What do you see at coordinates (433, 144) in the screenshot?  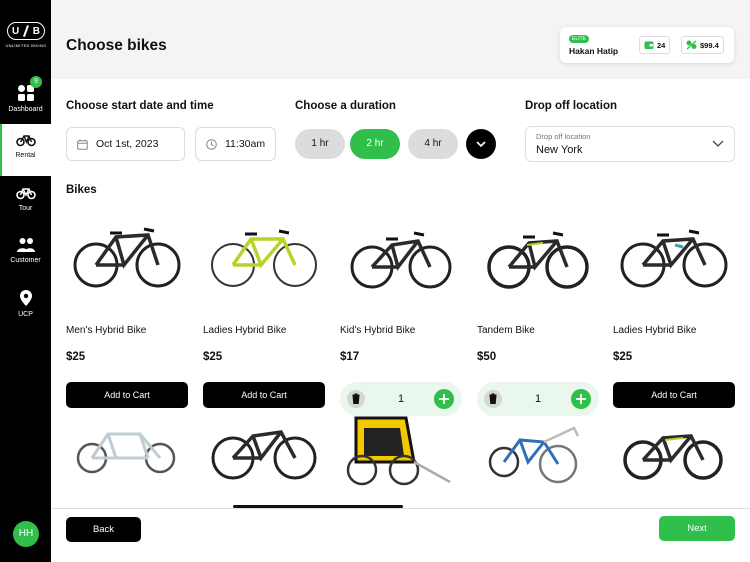 I see `duration-4hr-button: 4 hr` at bounding box center [433, 144].